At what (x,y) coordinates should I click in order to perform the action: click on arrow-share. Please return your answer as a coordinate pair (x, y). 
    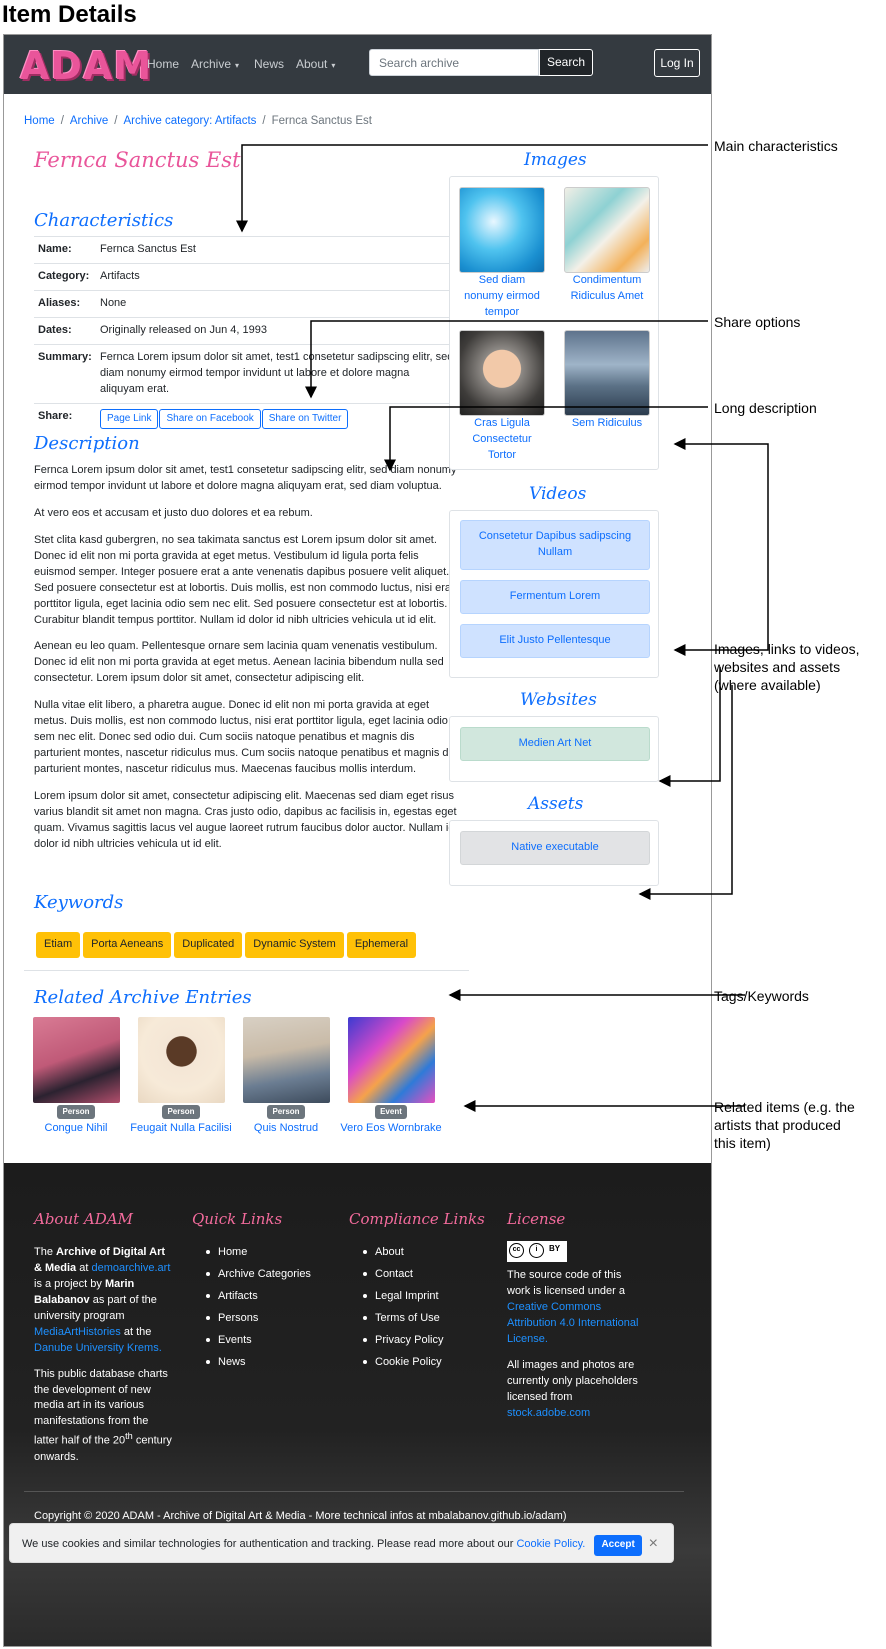
    Looking at the image, I should click on (506, 359).